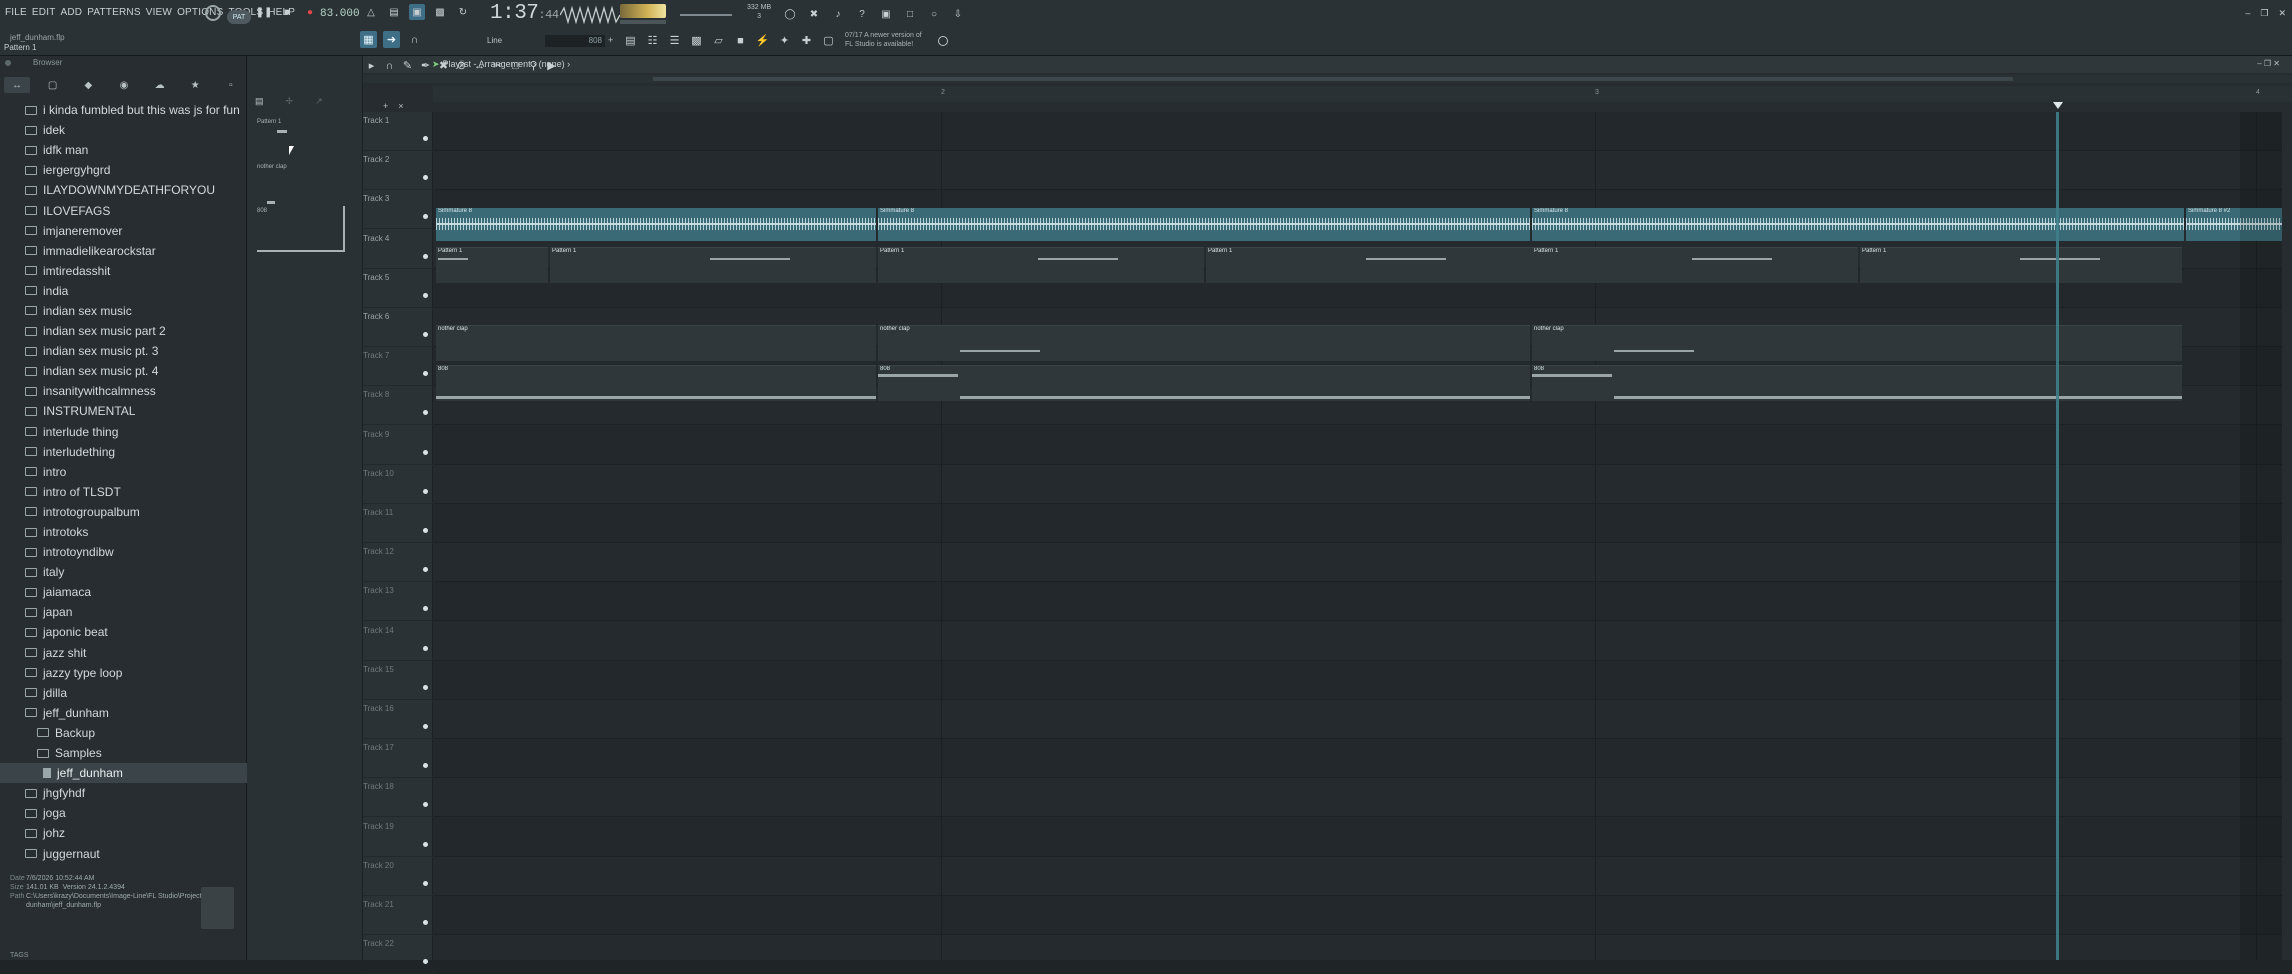 The height and width of the screenshot is (974, 2292). What do you see at coordinates (123, 110) in the screenshot?
I see `browser-folder: i kinda fumbled but this was js for fun` at bounding box center [123, 110].